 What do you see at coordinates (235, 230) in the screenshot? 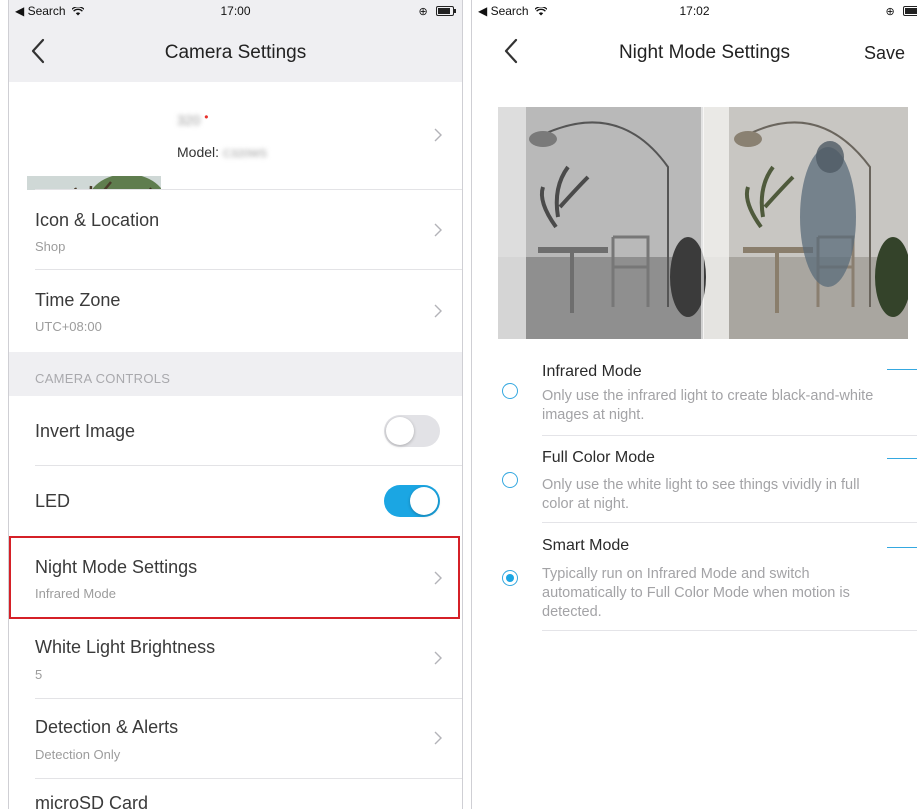
I see `icon-location-row: Icon & Location Shop` at bounding box center [235, 230].